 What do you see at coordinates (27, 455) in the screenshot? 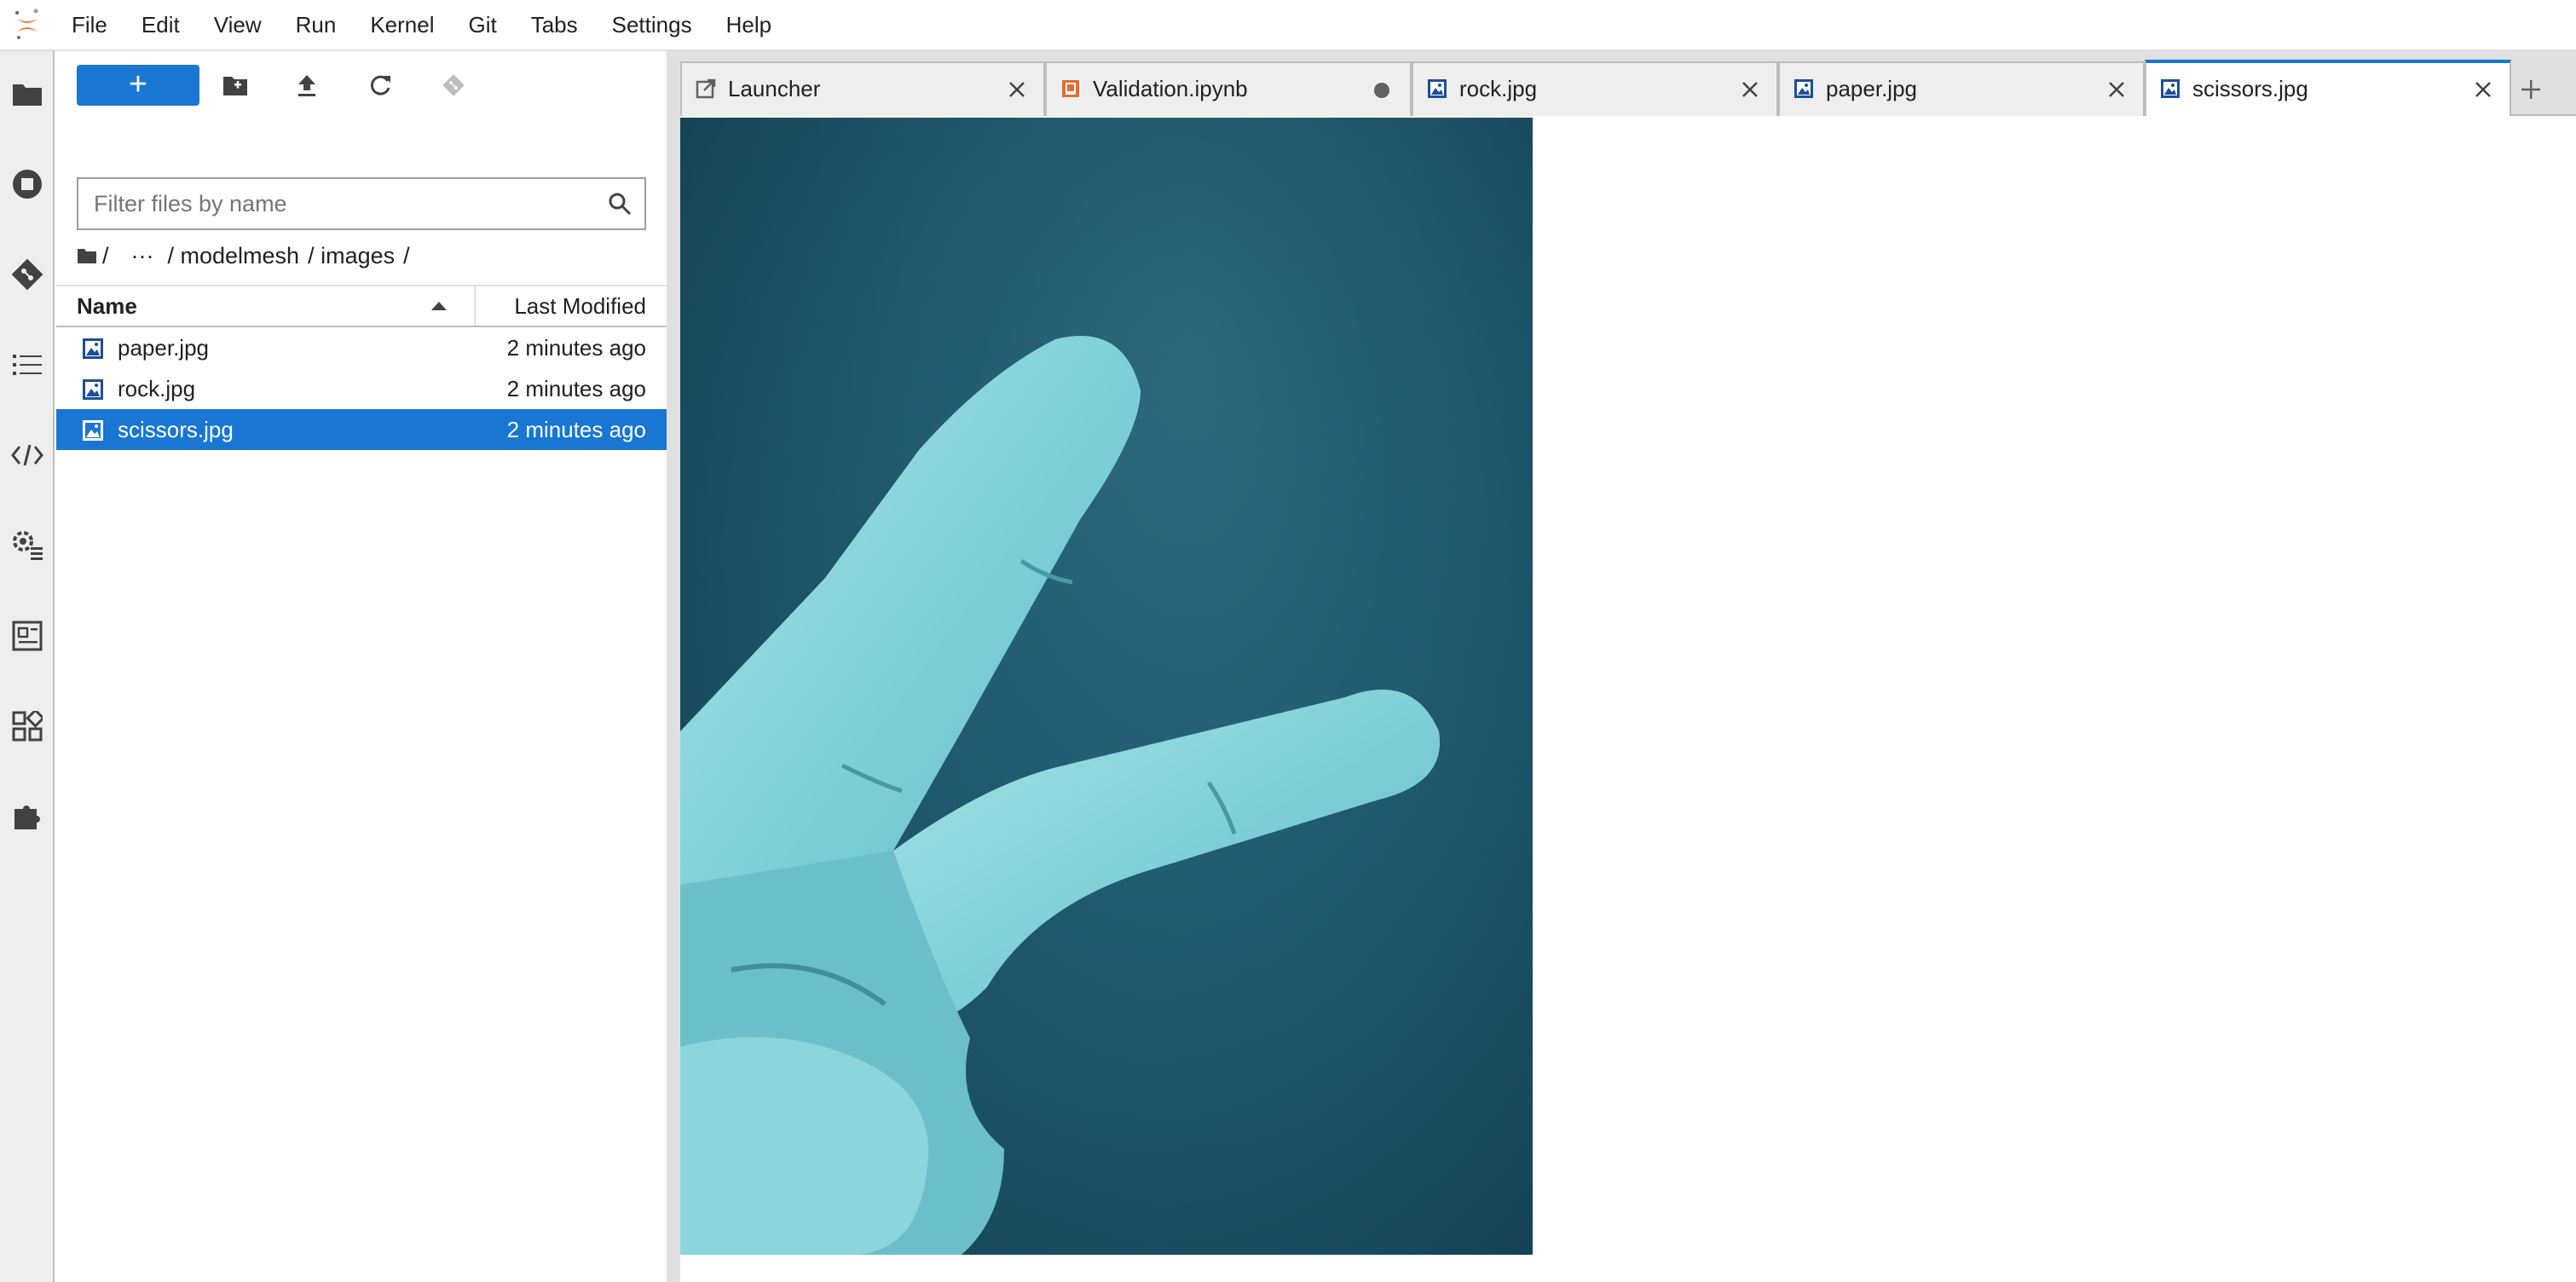
I see `code-icon` at bounding box center [27, 455].